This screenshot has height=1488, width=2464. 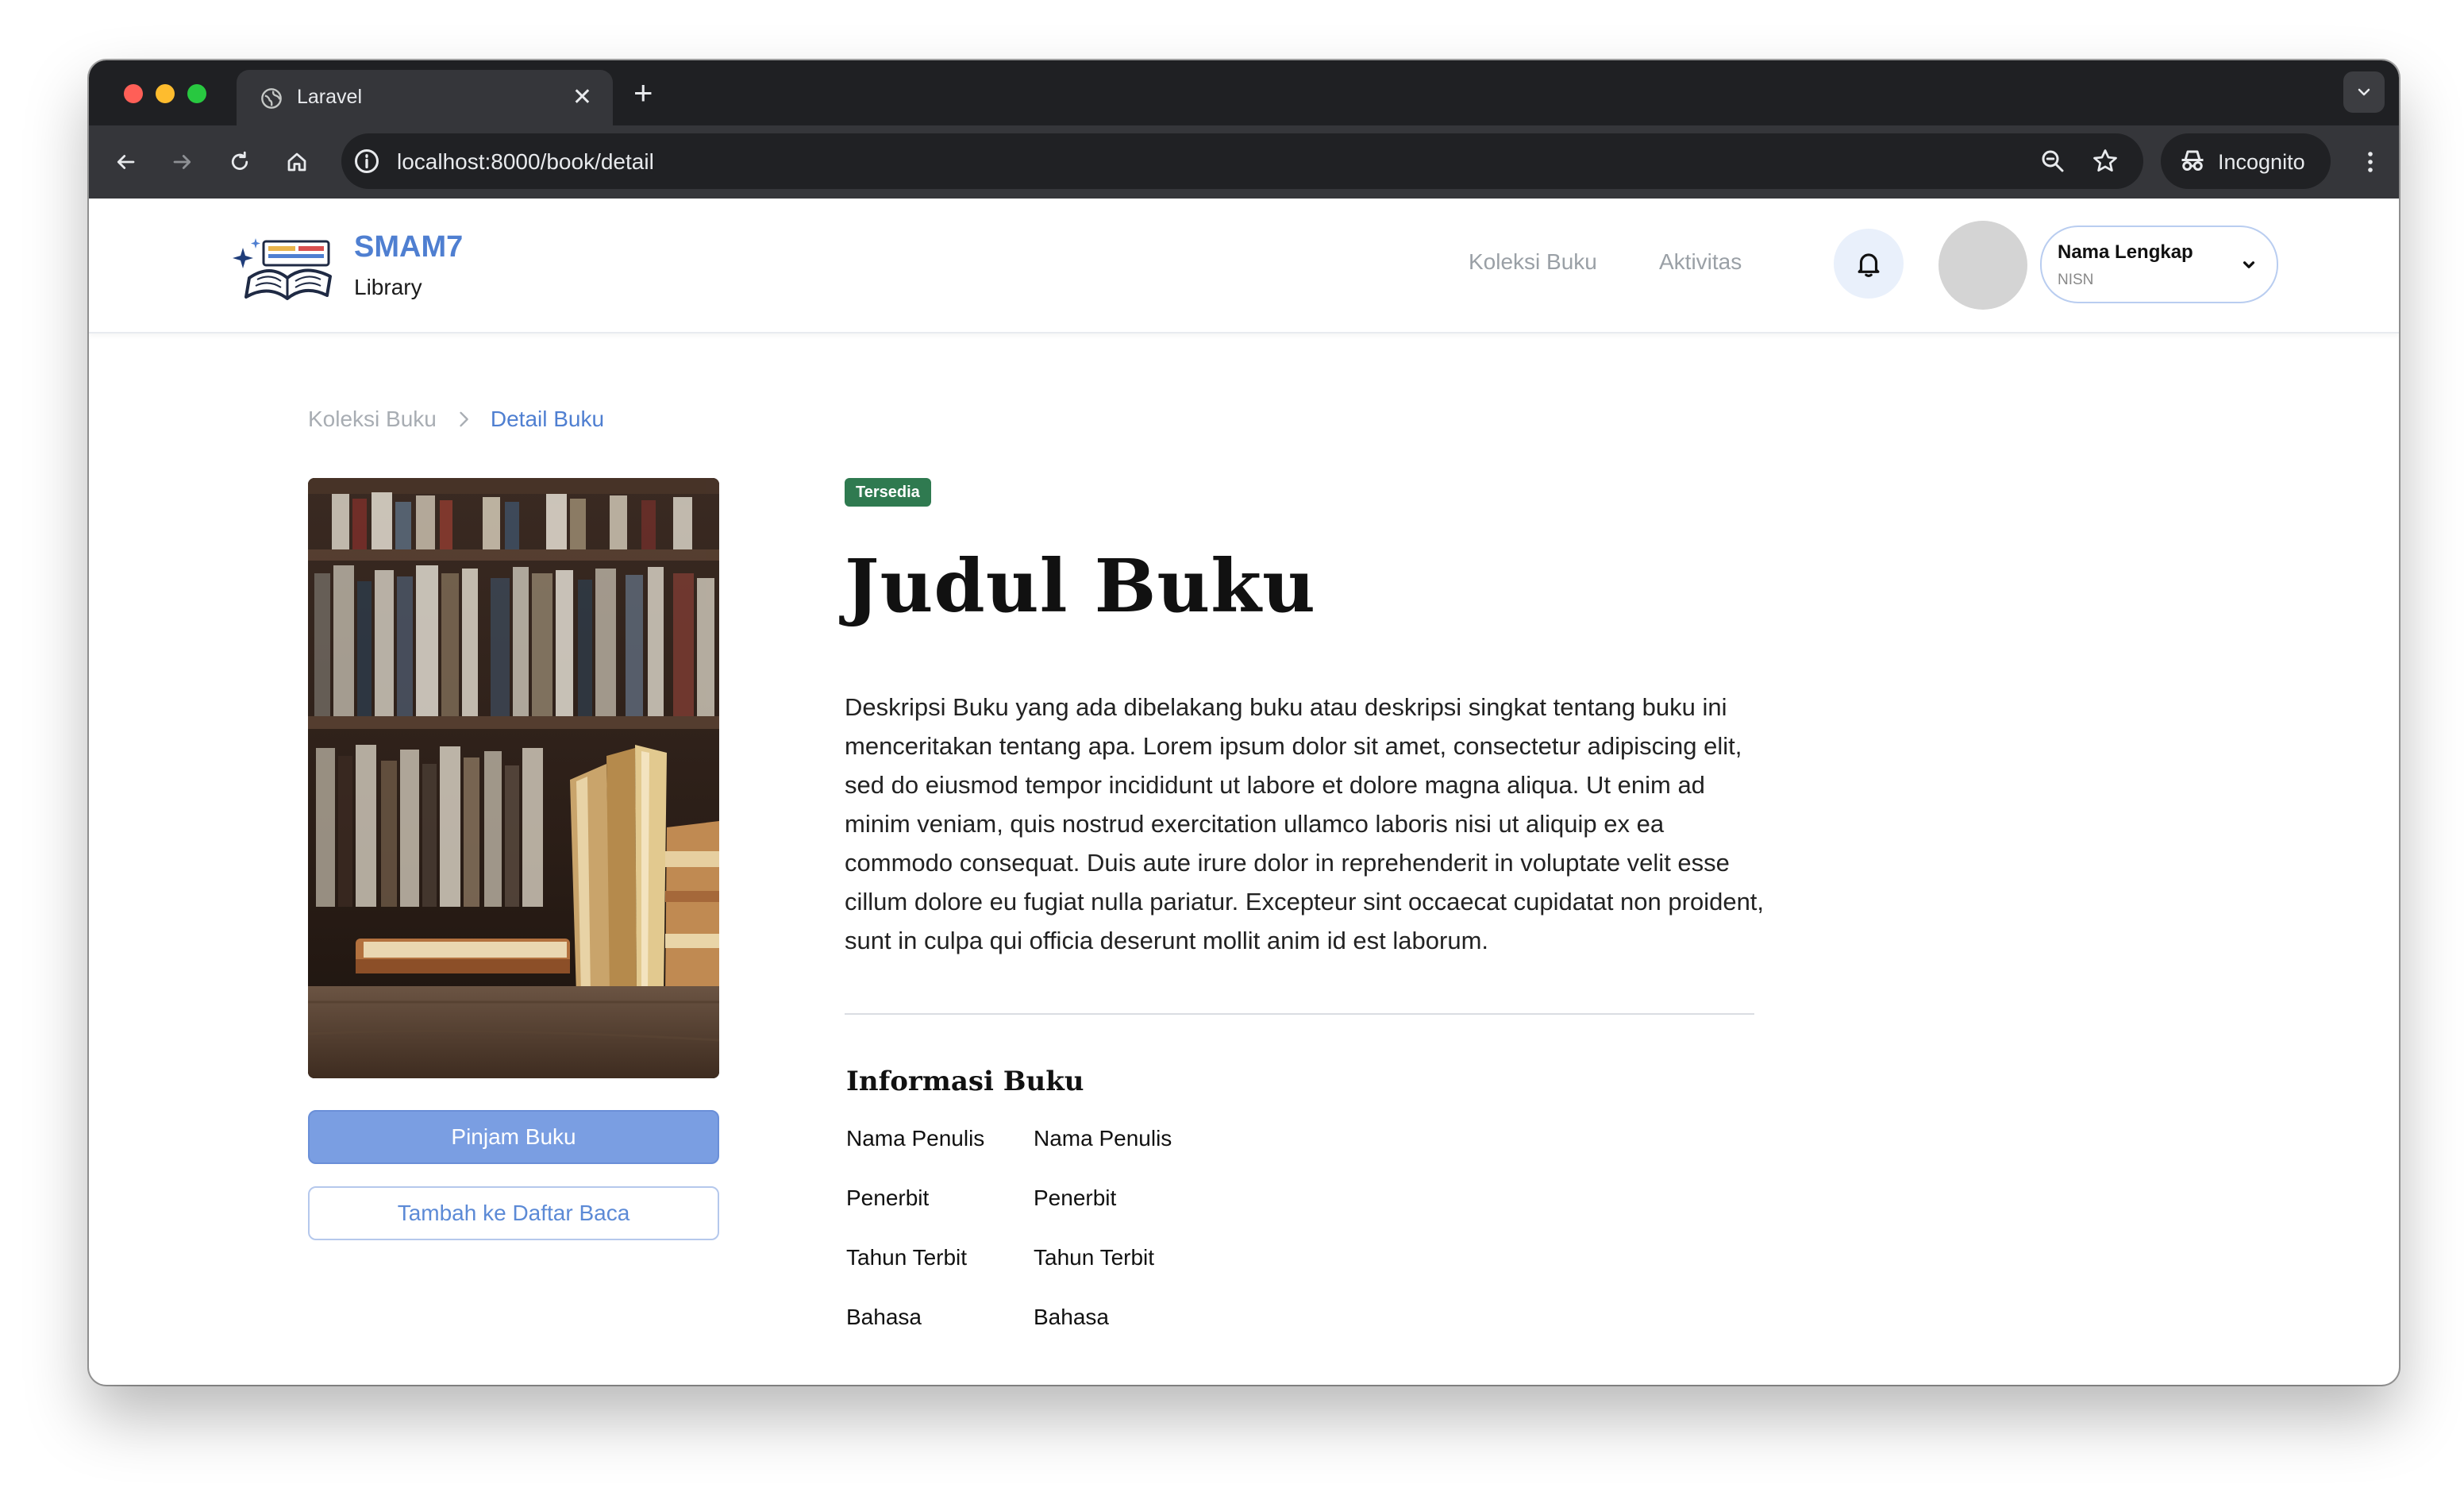 I want to click on incognito-indicator: Incognito, so click(x=2246, y=161).